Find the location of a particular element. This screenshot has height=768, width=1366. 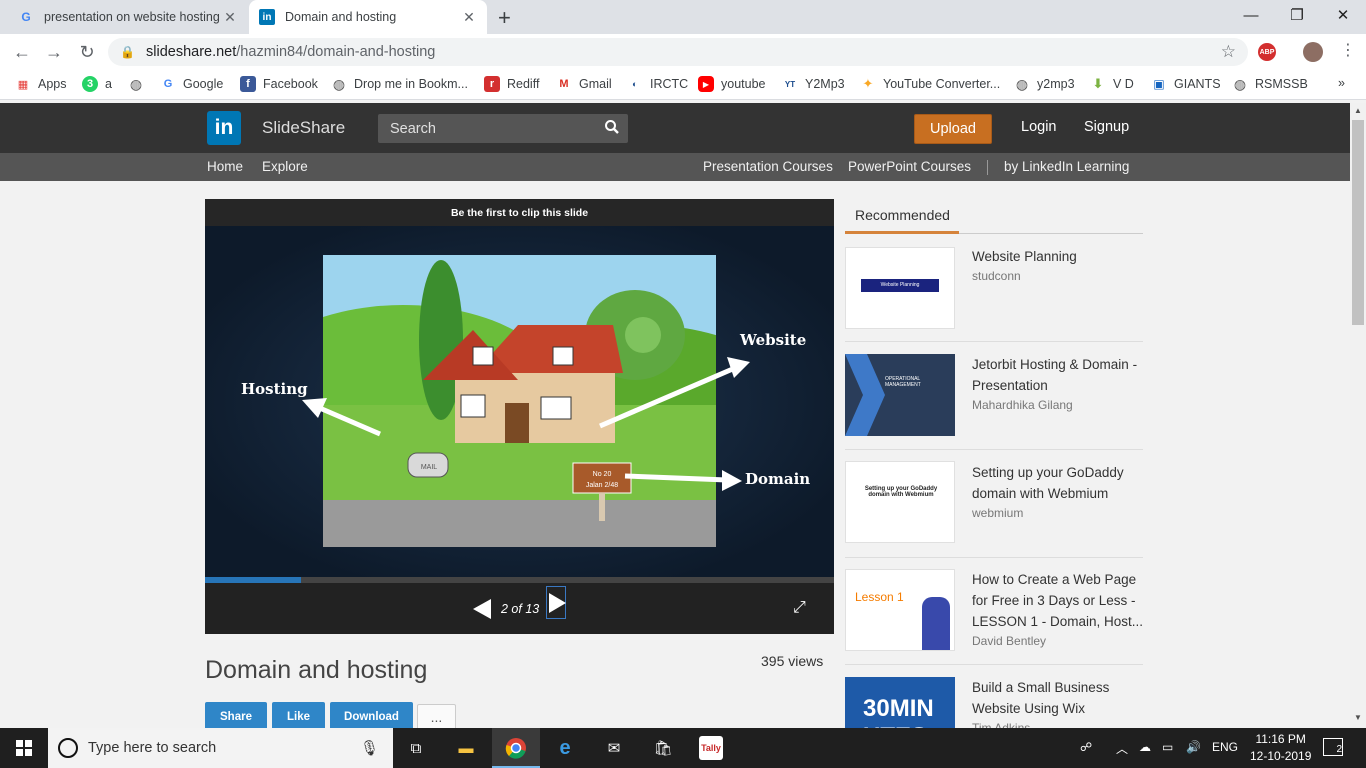

browser-tab-active: in Domain and hosting ✕ is located at coordinates (368, 17).